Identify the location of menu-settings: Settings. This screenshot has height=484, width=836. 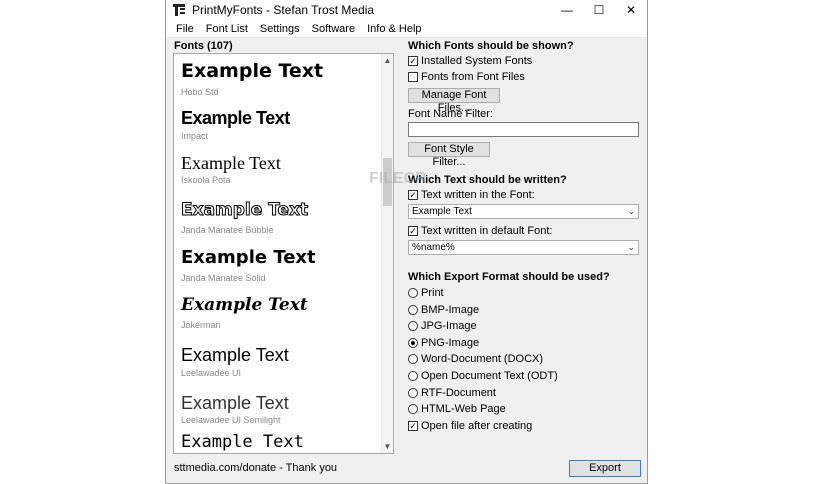
(280, 29).